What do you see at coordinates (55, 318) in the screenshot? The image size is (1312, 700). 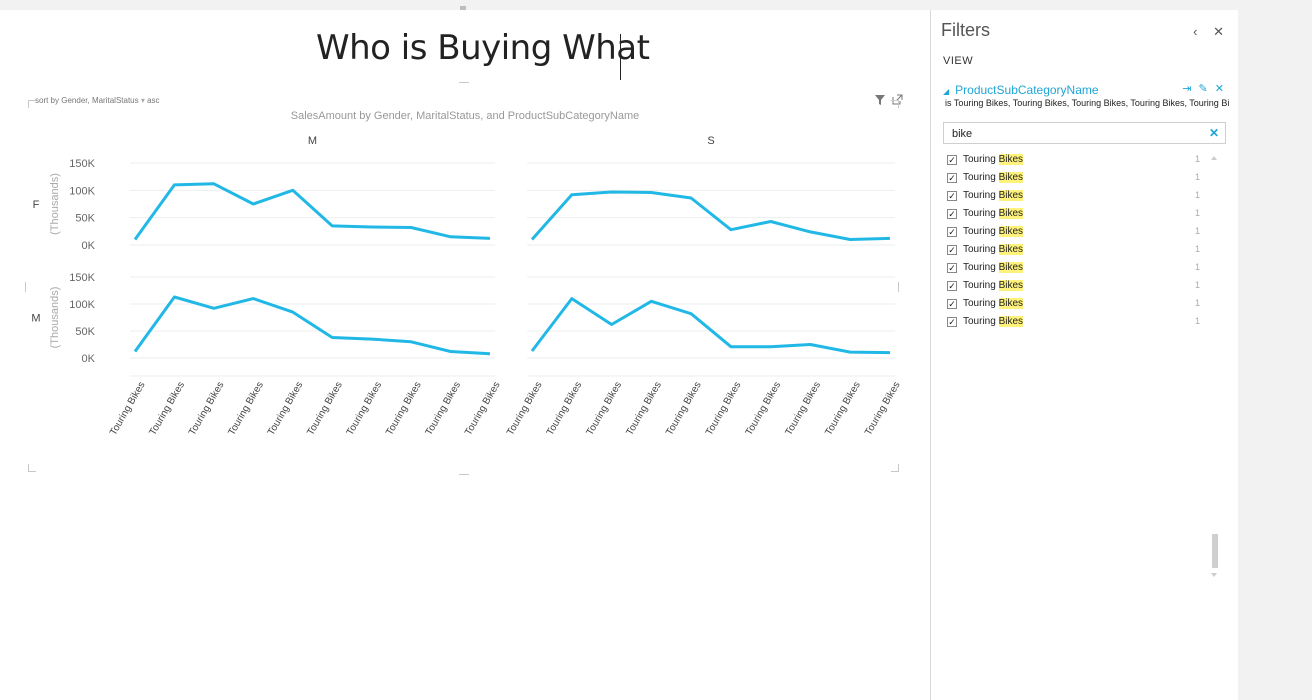 I see `y-axis-label: (Thousands)` at bounding box center [55, 318].